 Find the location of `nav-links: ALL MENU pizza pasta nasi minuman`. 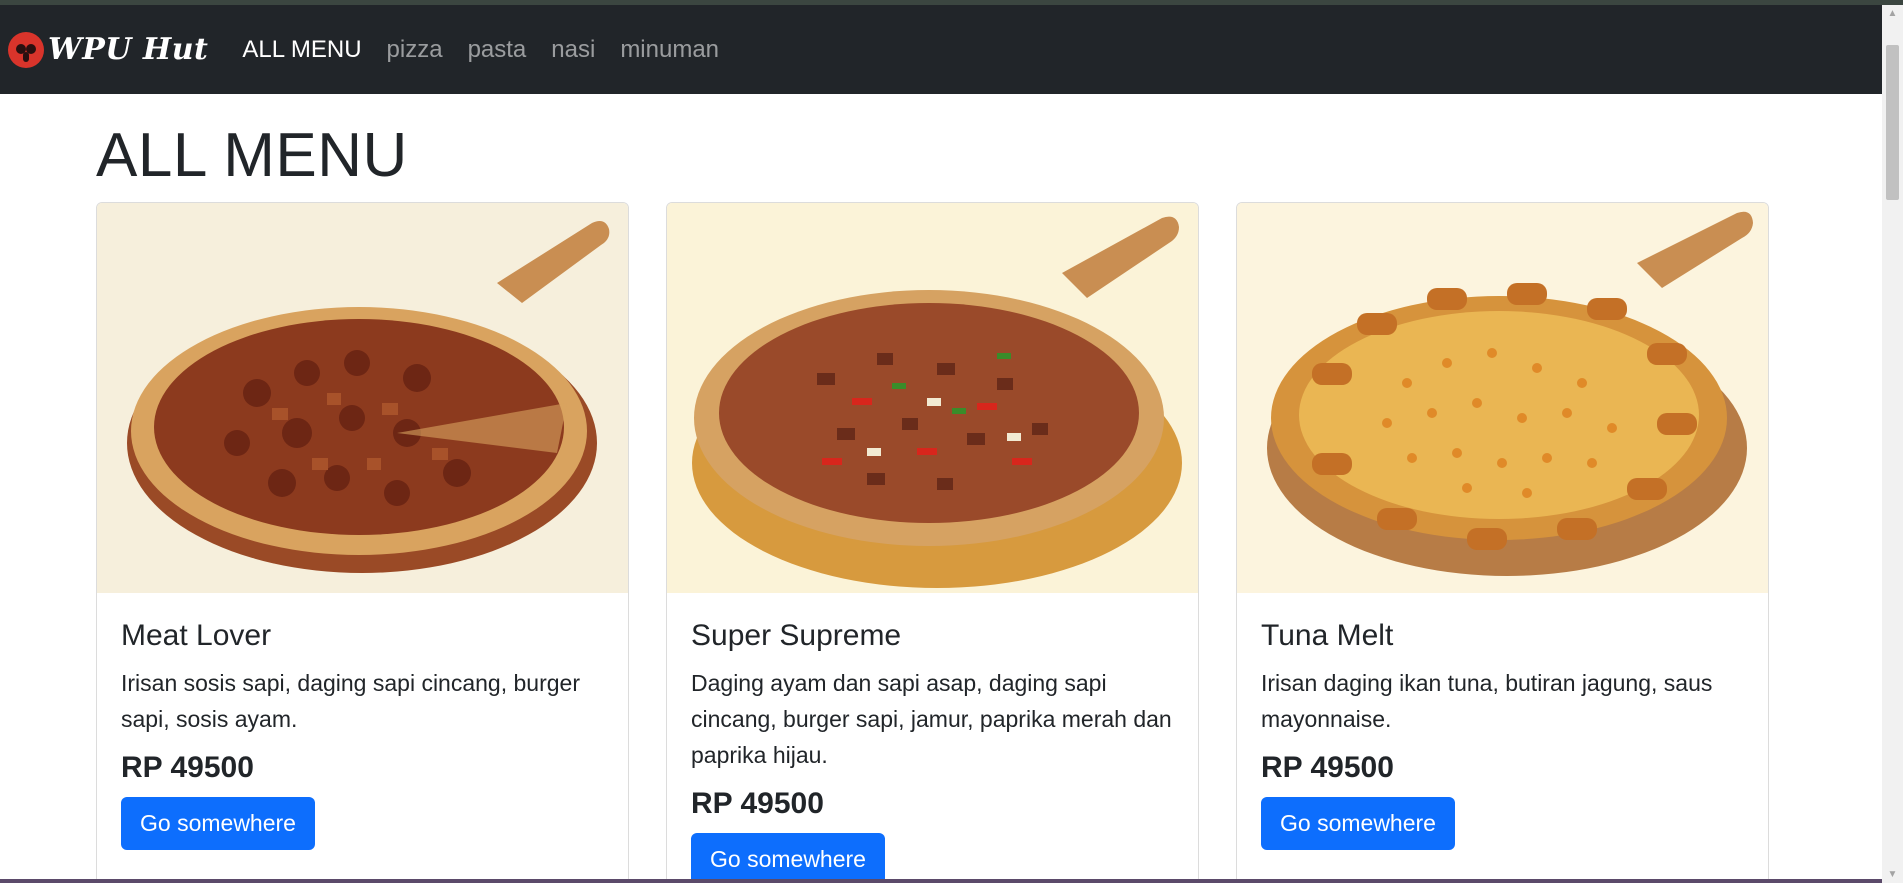

nav-links: ALL MENU pizza pasta nasi minuman is located at coordinates (493, 50).